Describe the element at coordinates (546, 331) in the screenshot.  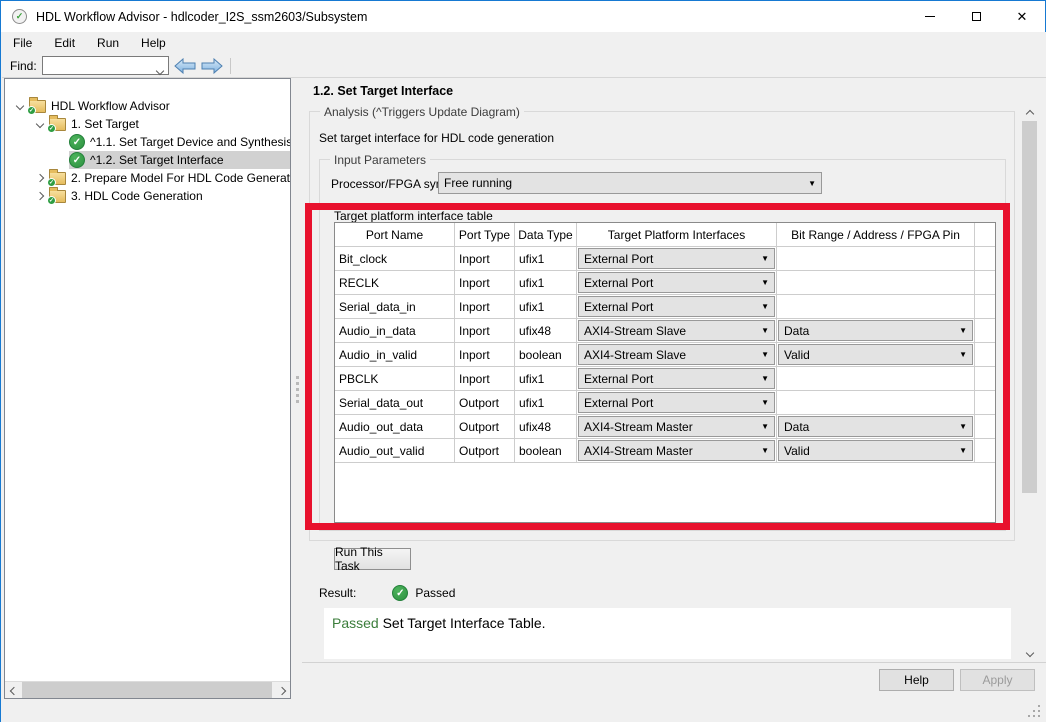
I see `data-type-cell: ufix48` at that location.